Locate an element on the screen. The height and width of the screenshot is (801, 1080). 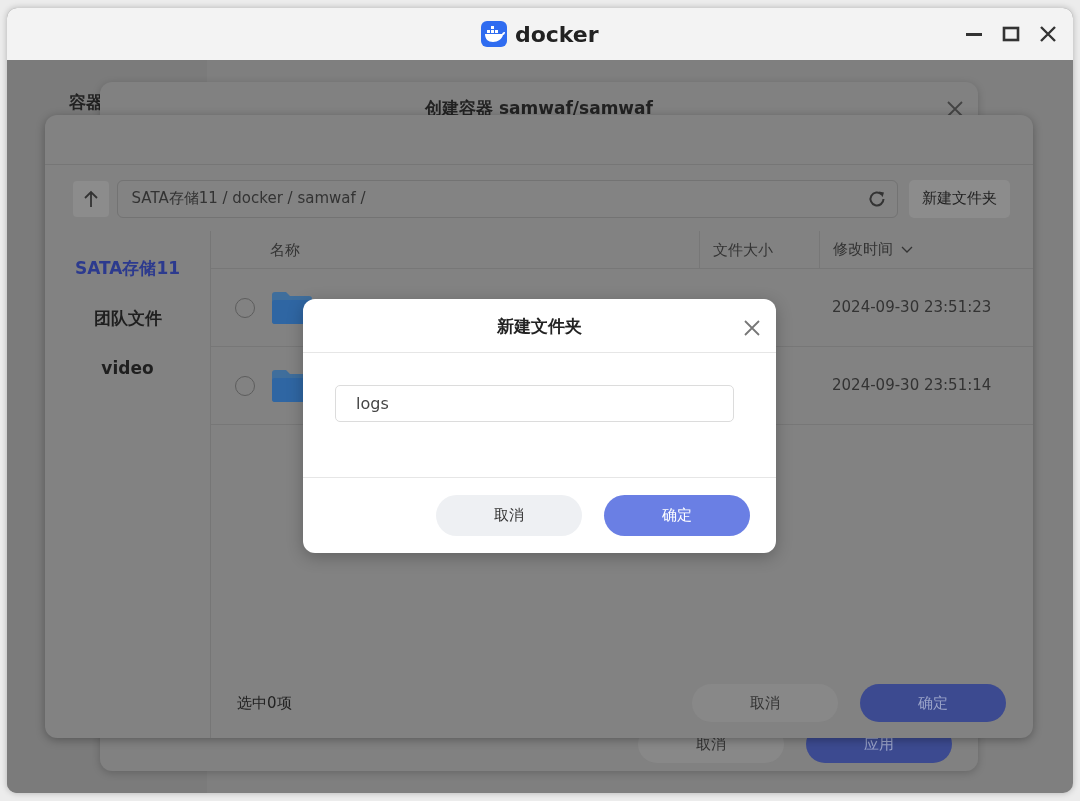
dialog-title: 新建文件夹 is located at coordinates (539, 326).